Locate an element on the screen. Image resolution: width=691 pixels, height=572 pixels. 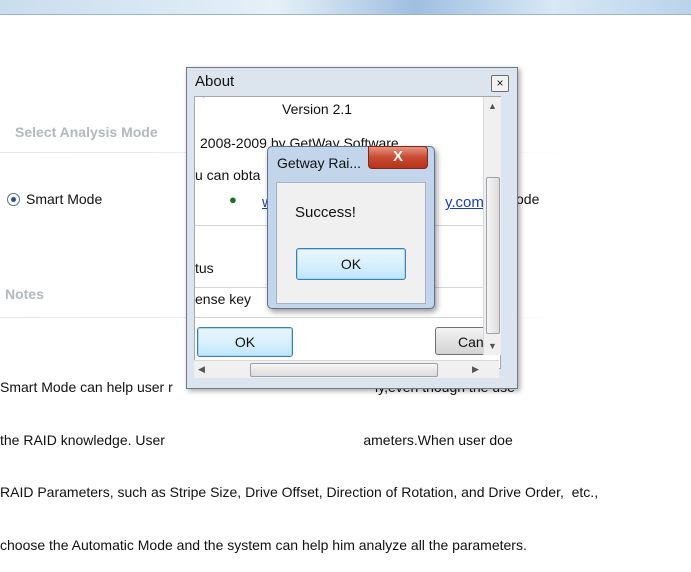
notes-section-title: Notes is located at coordinates (24, 294).